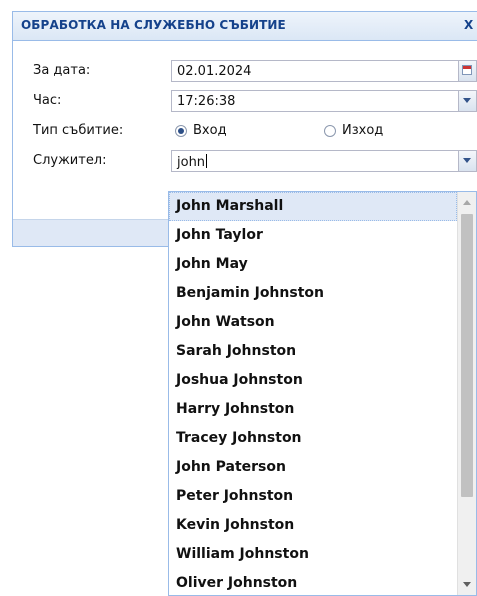 Image resolution: width=477 pixels, height=596 pixels. I want to click on date-picker-button, so click(467, 71).